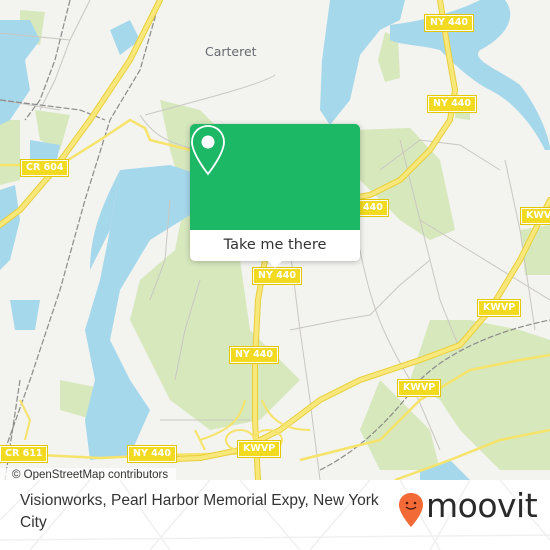  Describe the element at coordinates (208, 150) in the screenshot. I see `map-pin-icon` at that location.